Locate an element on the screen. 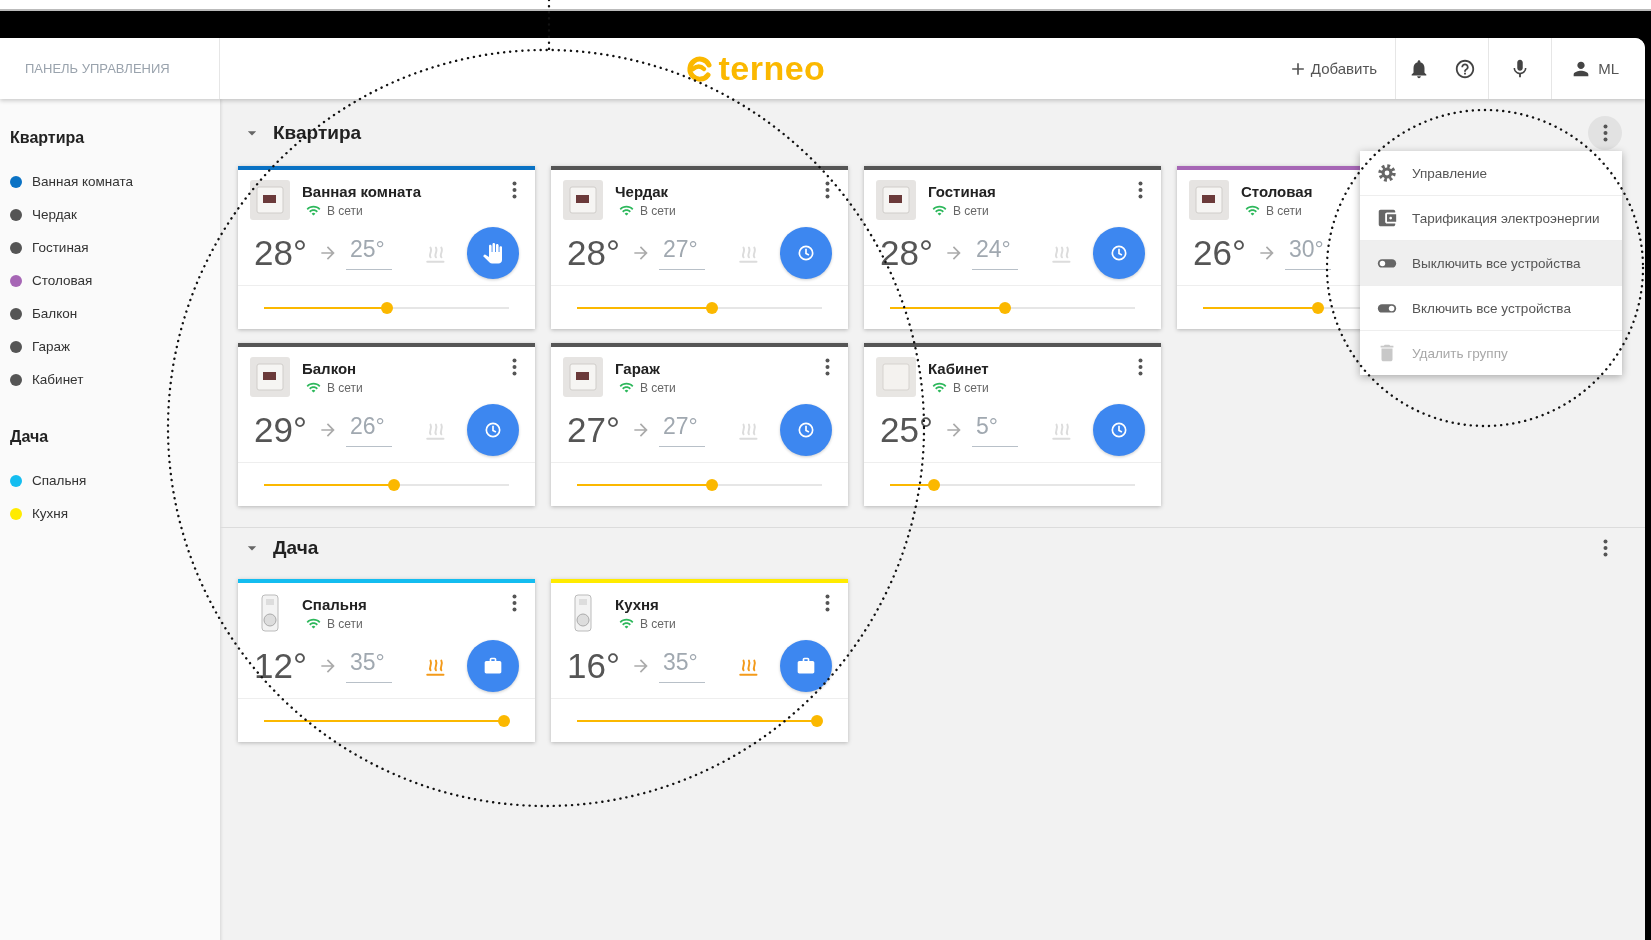 The image size is (1651, 940). thermostat-card: Кабинет В сети 25° 5° is located at coordinates (1012, 424).